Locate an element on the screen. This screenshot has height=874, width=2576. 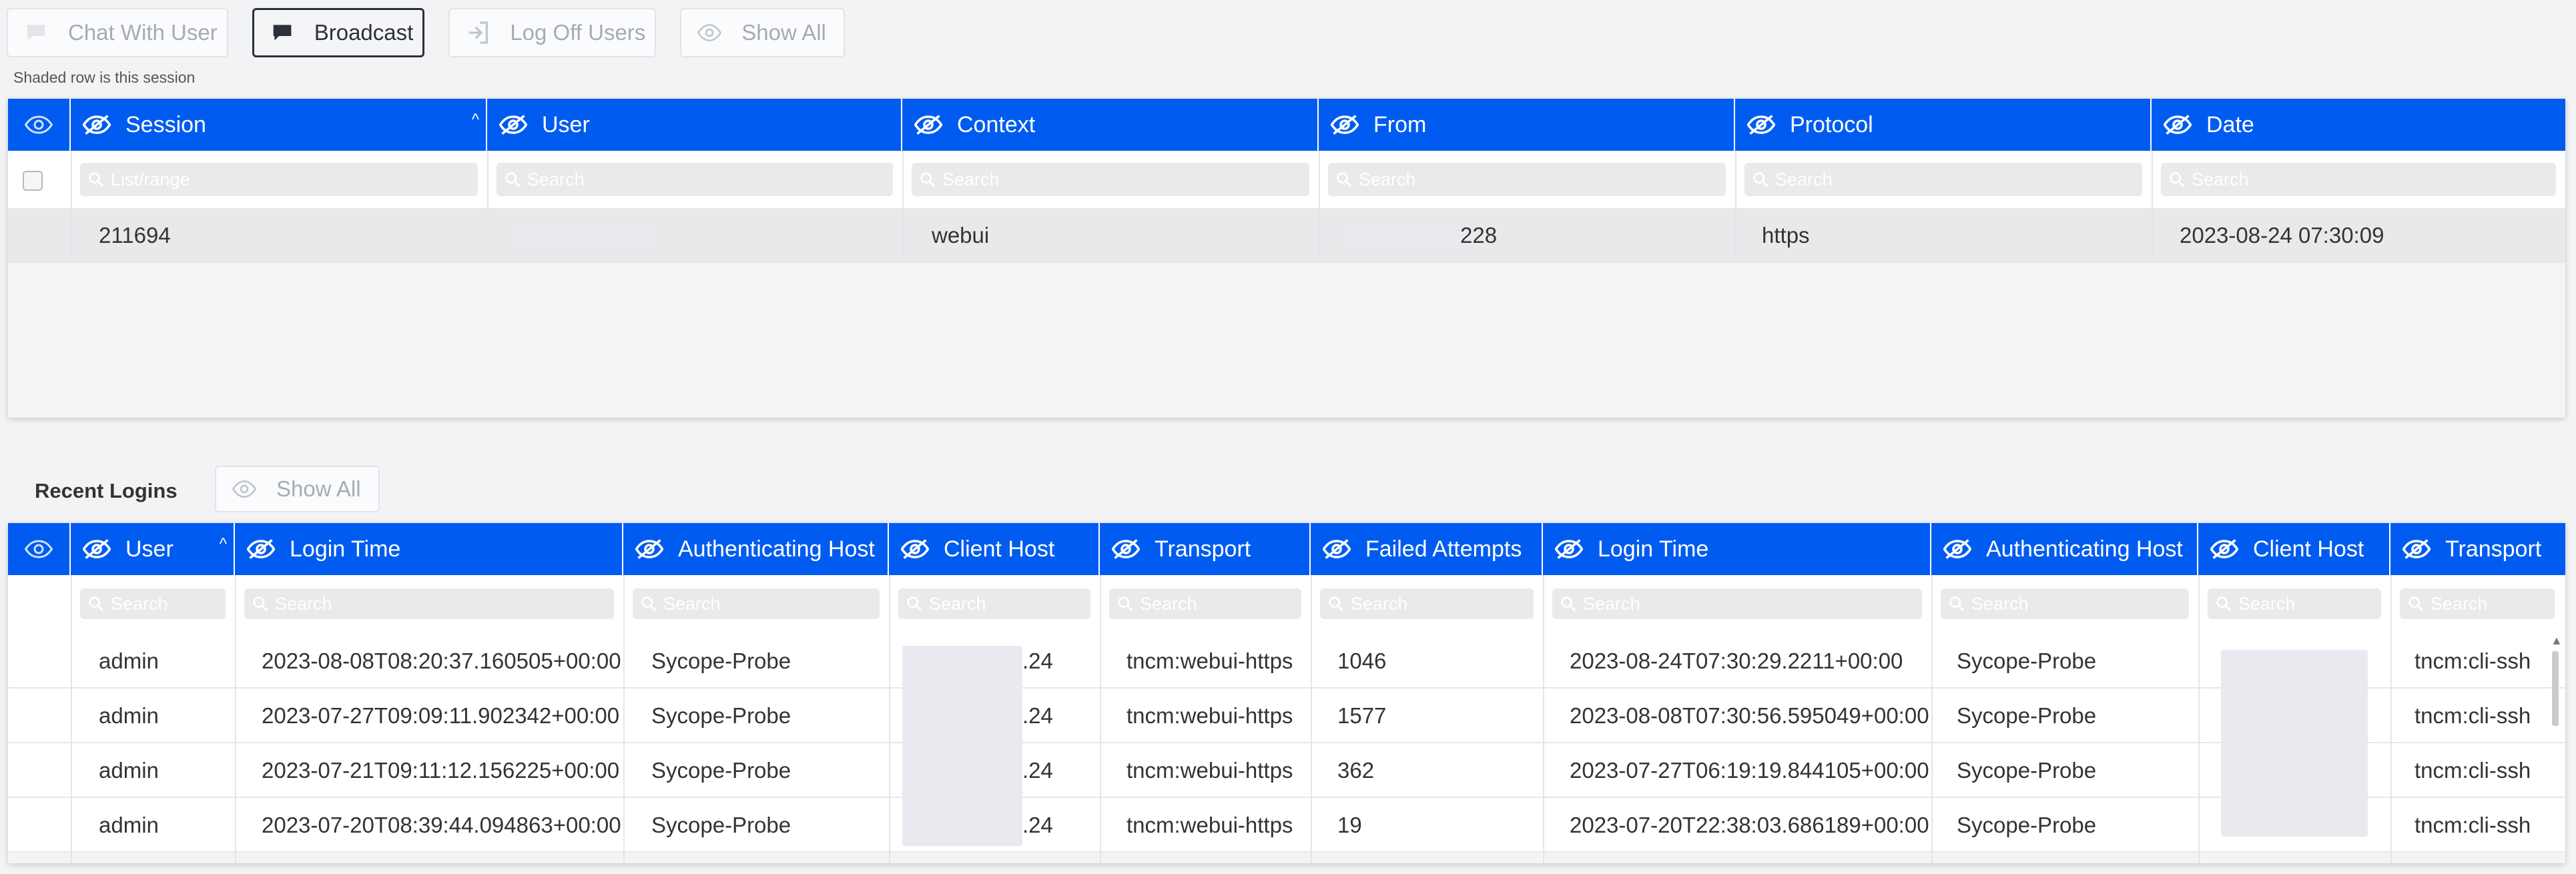
select-all-checkbox is located at coordinates (33, 181).